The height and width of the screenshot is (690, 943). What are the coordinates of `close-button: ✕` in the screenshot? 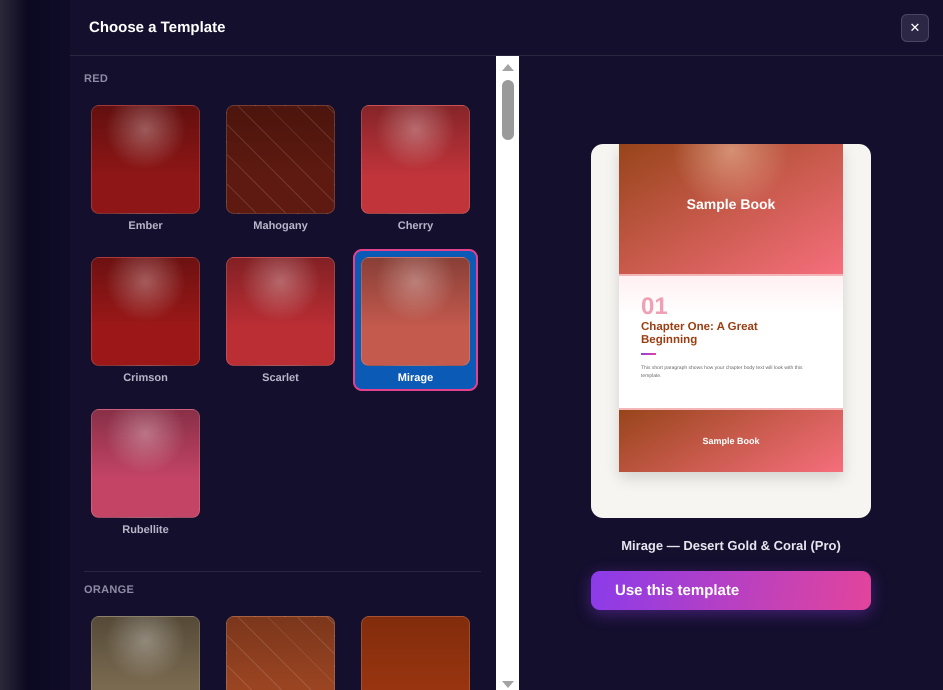 It's located at (915, 28).